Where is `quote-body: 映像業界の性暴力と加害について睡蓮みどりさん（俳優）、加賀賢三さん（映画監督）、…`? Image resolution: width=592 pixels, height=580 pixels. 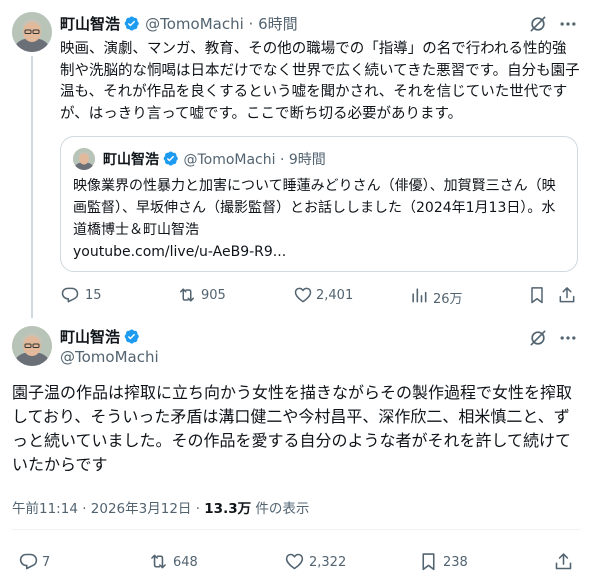 quote-body: 映像業界の性暴力と加害について睡蓮みどりさん（俳優）、加賀賢三さん（映画監督）、… is located at coordinates (314, 208).